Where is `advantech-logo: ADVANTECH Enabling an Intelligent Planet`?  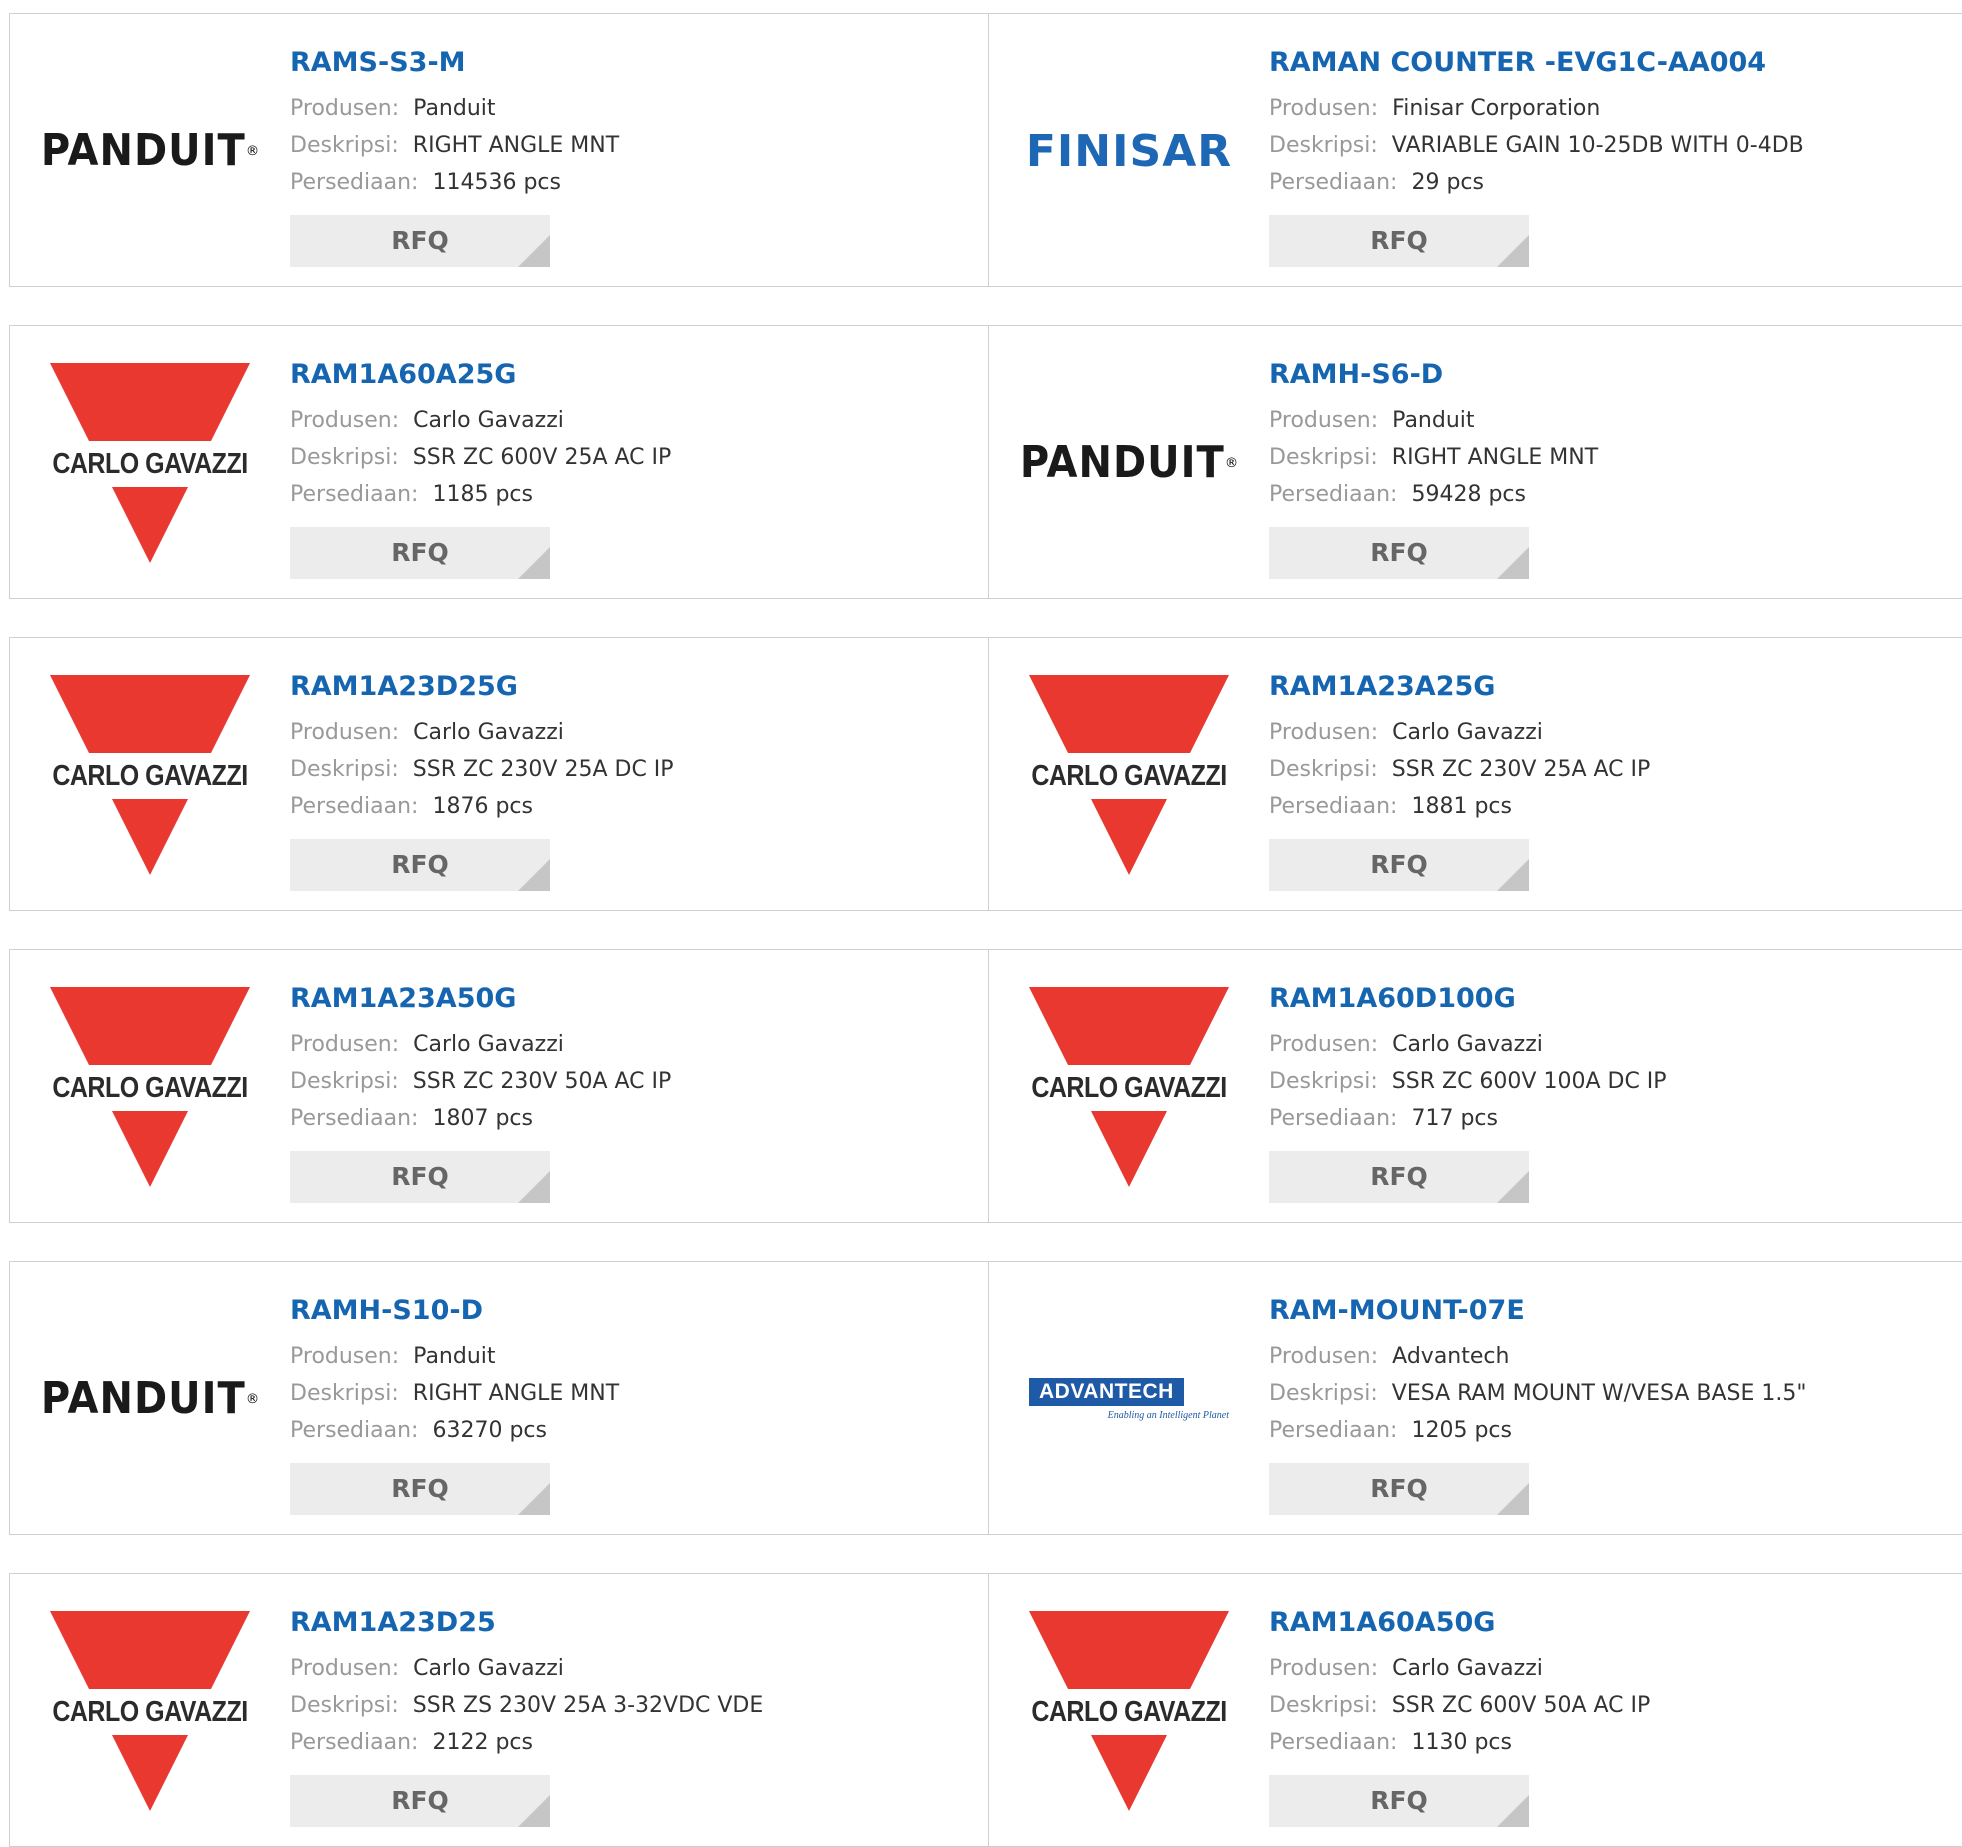 advantech-logo: ADVANTECH Enabling an Intelligent Planet is located at coordinates (1129, 1399).